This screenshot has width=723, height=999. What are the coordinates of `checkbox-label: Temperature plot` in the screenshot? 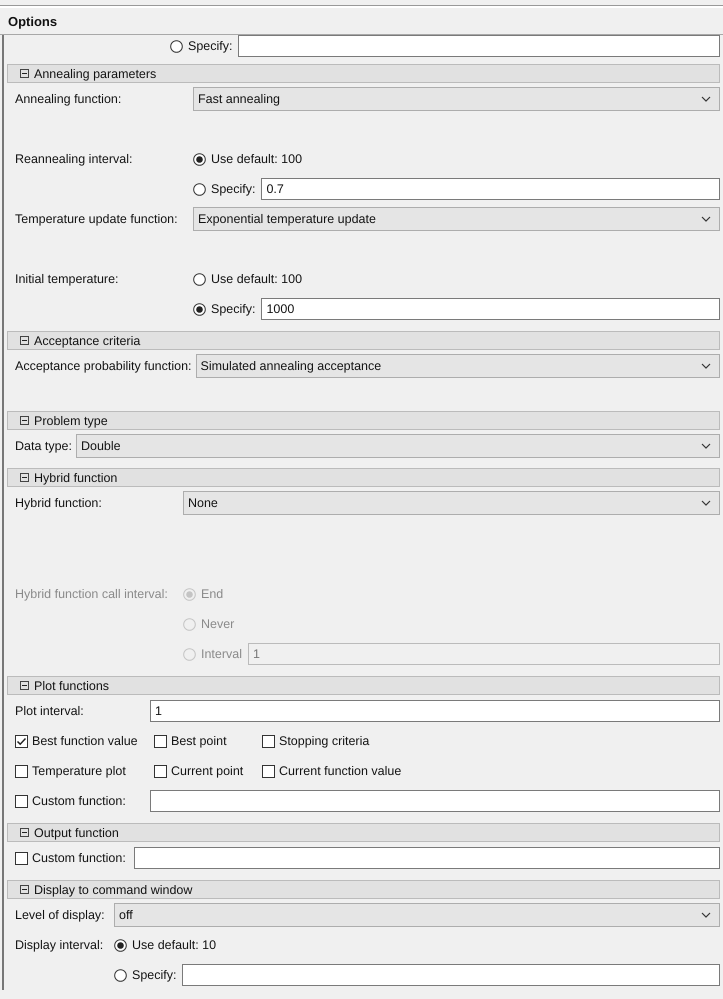 It's located at (79, 771).